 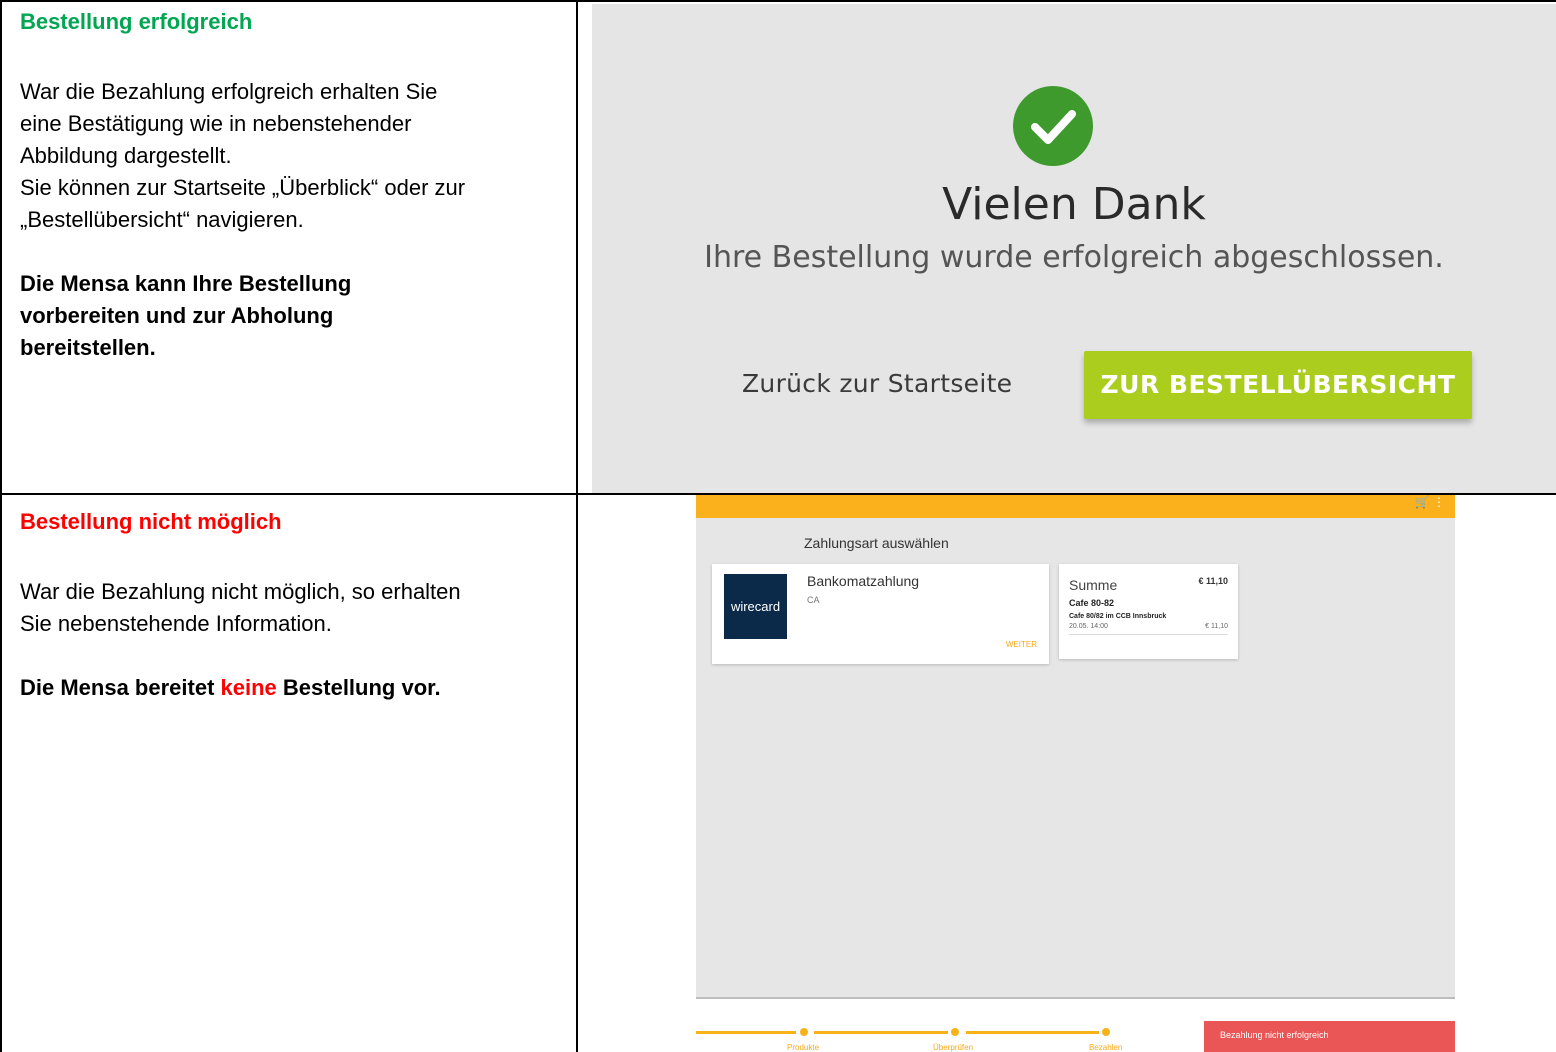 I want to click on table-border-middle, so click(x=577, y=526).